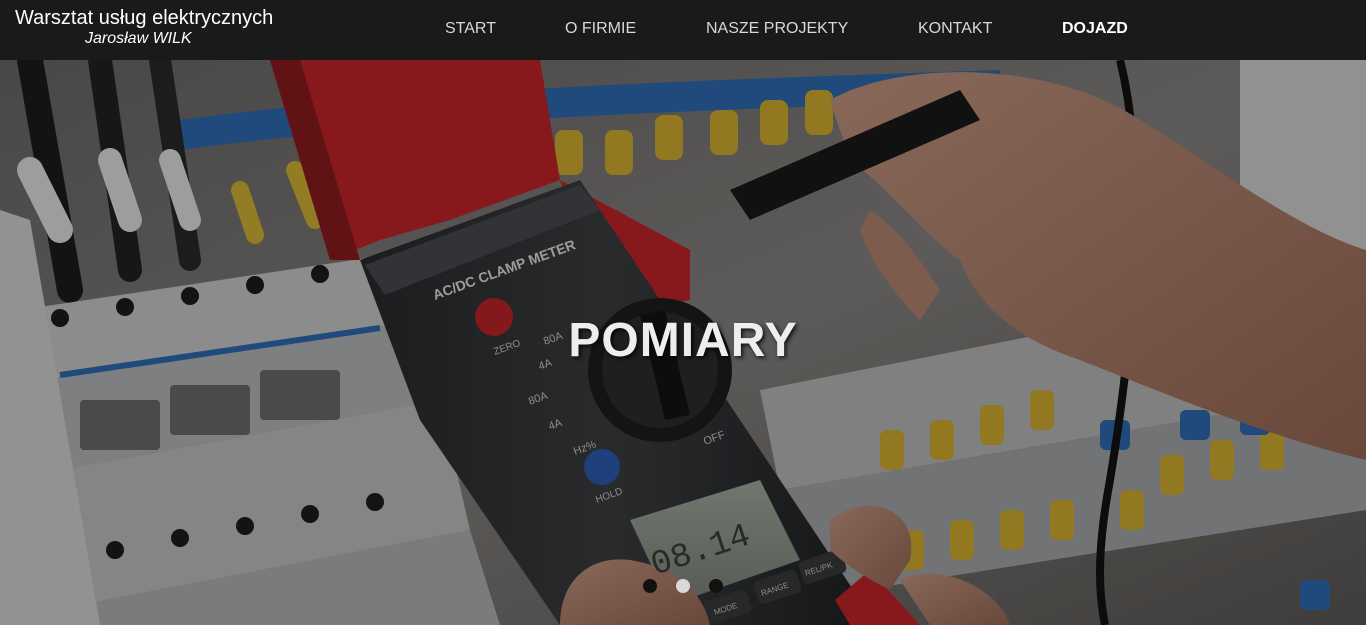 The height and width of the screenshot is (625, 1366). What do you see at coordinates (470, 29) in the screenshot?
I see `nav-item-start: START` at bounding box center [470, 29].